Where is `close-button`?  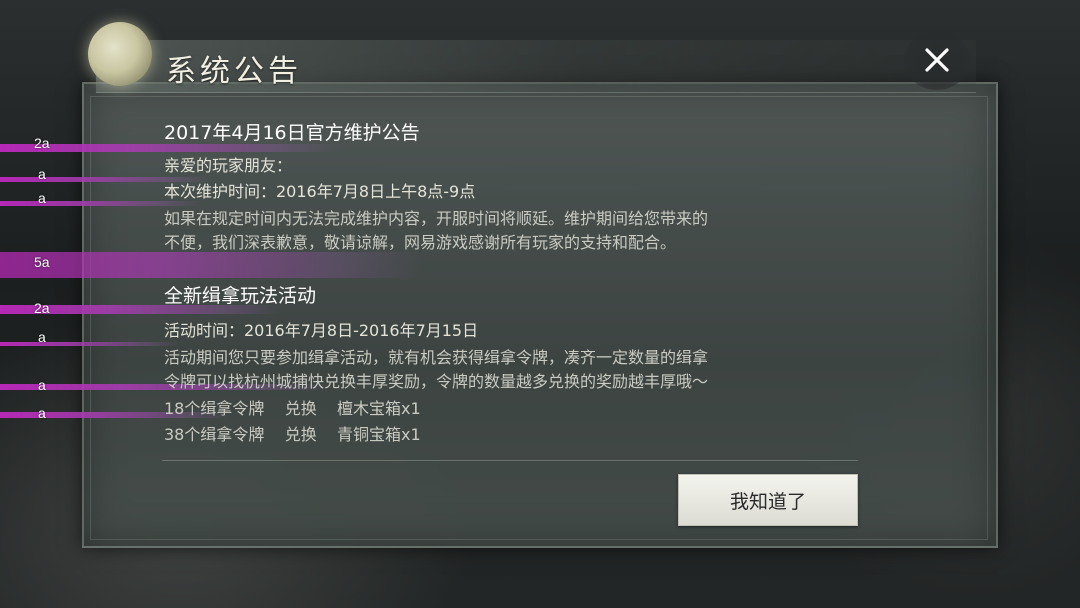 close-button is located at coordinates (937, 60).